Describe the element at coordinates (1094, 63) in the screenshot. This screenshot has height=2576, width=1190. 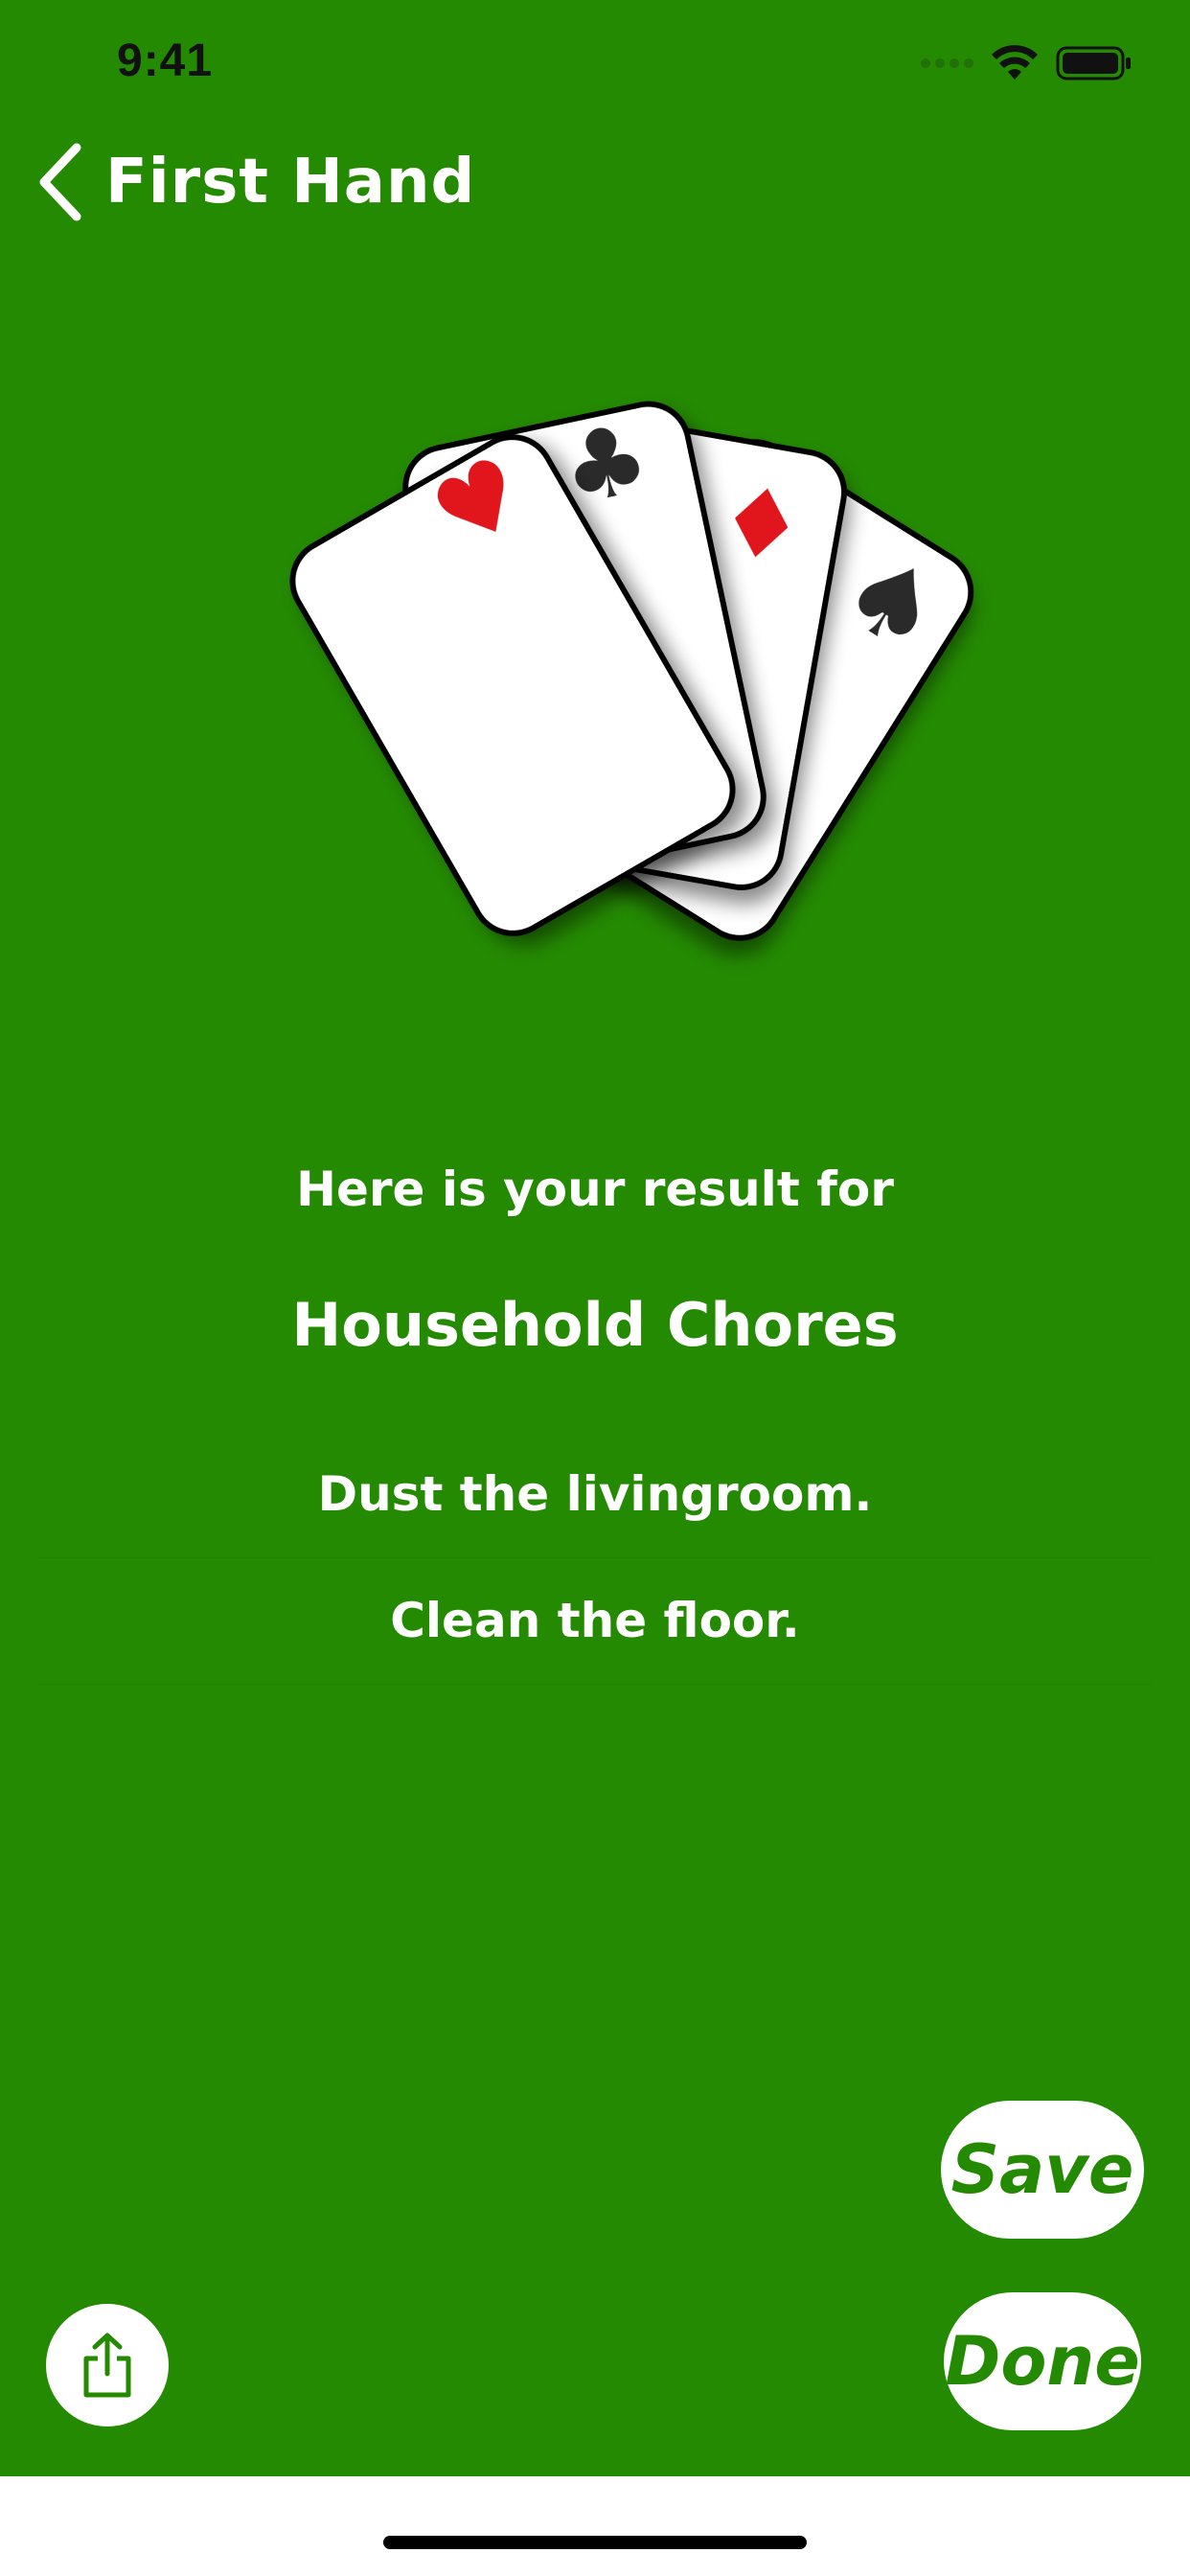
I see `battery-icon` at that location.